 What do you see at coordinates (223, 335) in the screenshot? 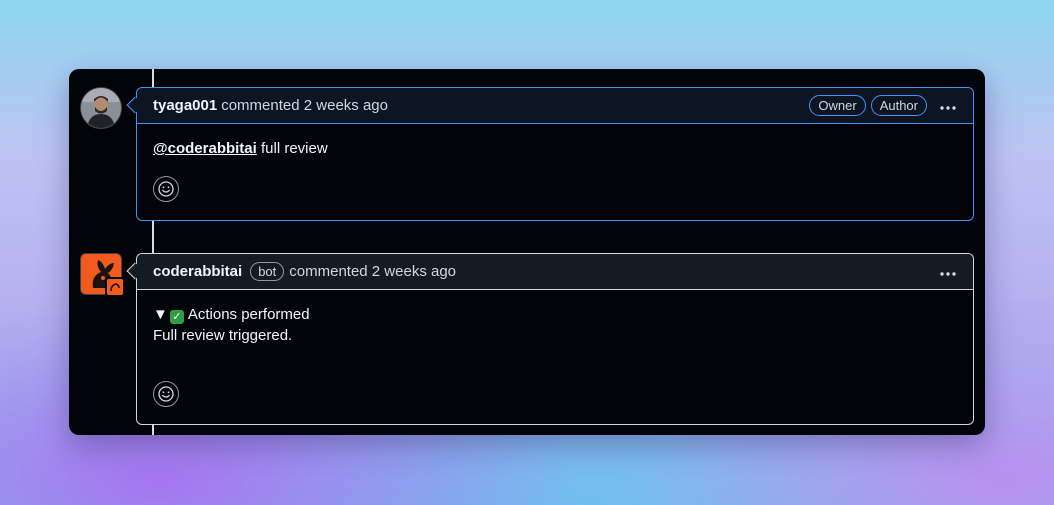
I see `comment-text: Full review triggered.` at bounding box center [223, 335].